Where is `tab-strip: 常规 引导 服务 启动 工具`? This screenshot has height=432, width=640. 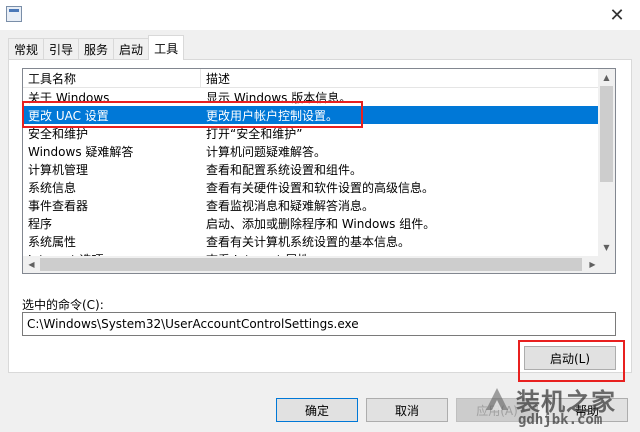
tab-strip: 常规 引导 服务 启动 工具 is located at coordinates (96, 47).